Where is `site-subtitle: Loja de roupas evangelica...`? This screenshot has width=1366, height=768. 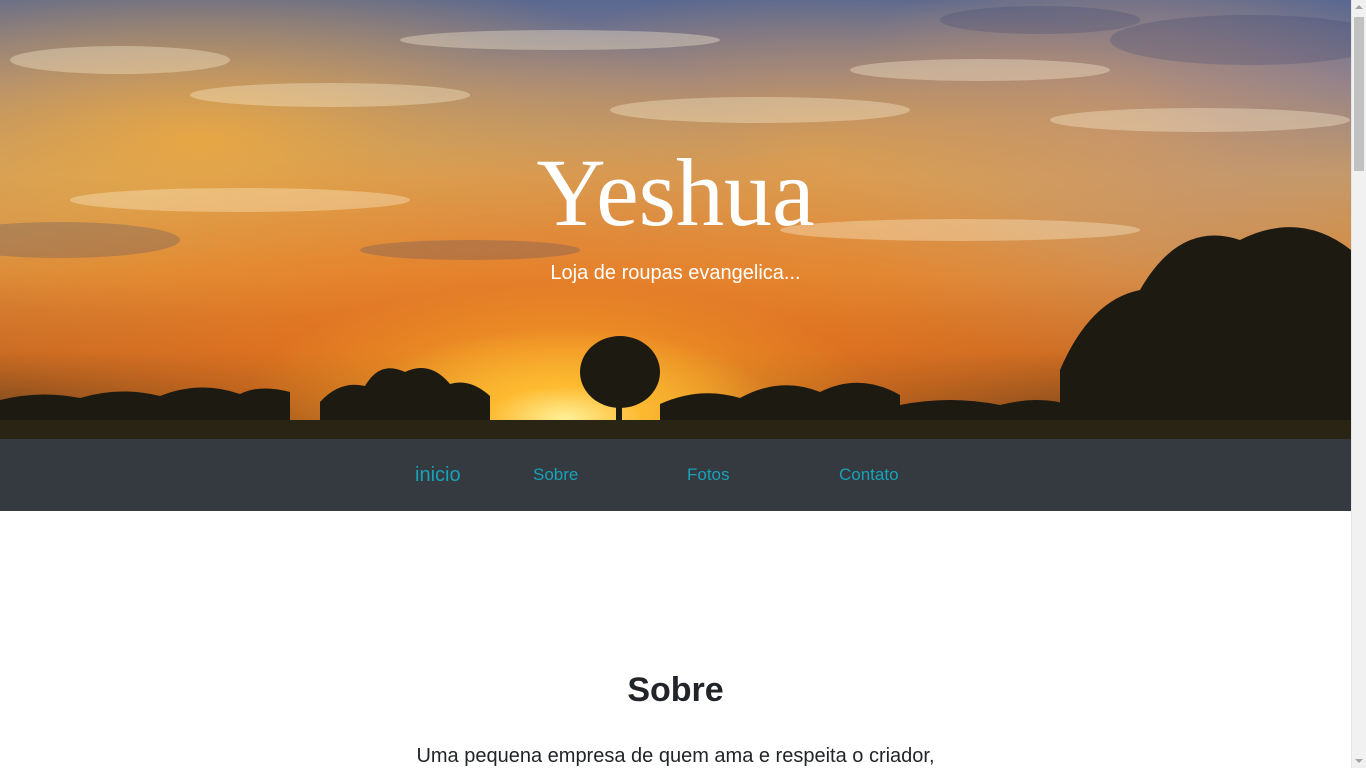 site-subtitle: Loja de roupas evangelica... is located at coordinates (675, 273).